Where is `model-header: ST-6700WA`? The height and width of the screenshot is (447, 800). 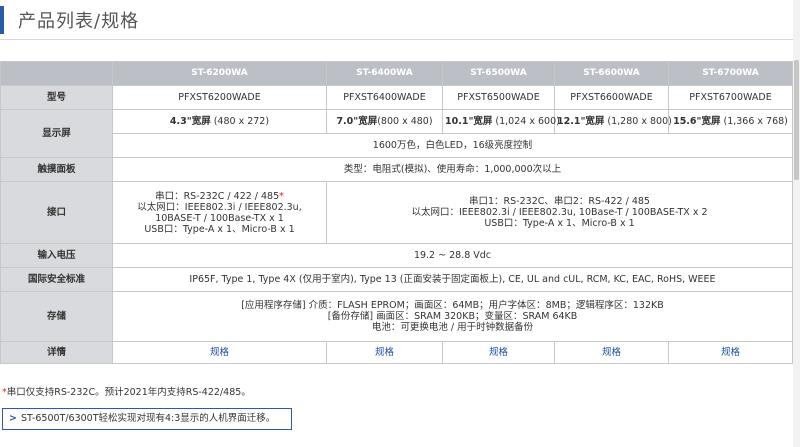 model-header: ST-6700WA is located at coordinates (730, 73).